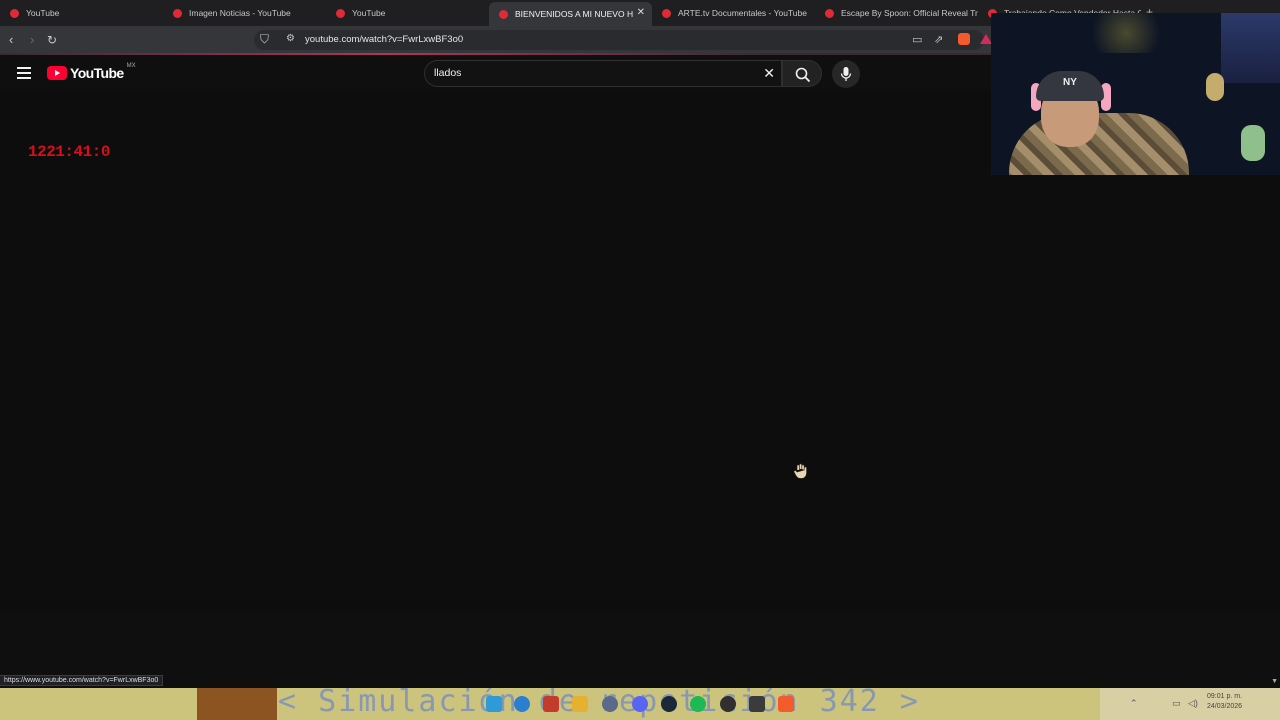  What do you see at coordinates (669, 704) in the screenshot?
I see `steam-icon` at bounding box center [669, 704].